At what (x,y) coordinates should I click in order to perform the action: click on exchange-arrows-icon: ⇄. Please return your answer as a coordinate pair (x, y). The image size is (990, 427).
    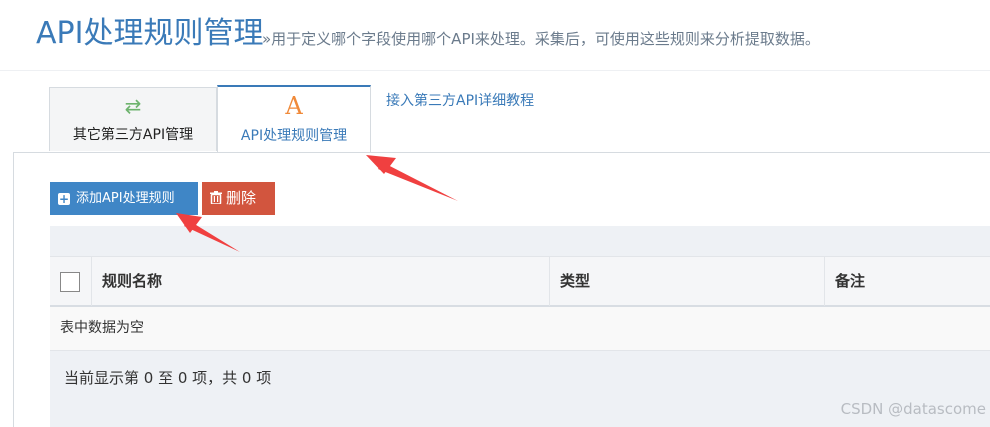
    Looking at the image, I should click on (133, 106).